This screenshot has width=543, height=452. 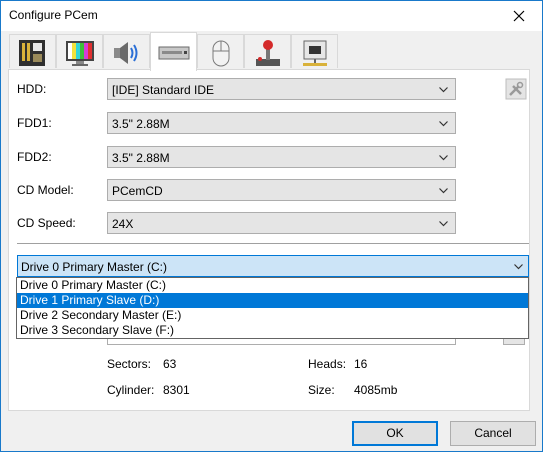 What do you see at coordinates (281, 123) in the screenshot?
I see `fdd1-select: 3.5" 2.88M` at bounding box center [281, 123].